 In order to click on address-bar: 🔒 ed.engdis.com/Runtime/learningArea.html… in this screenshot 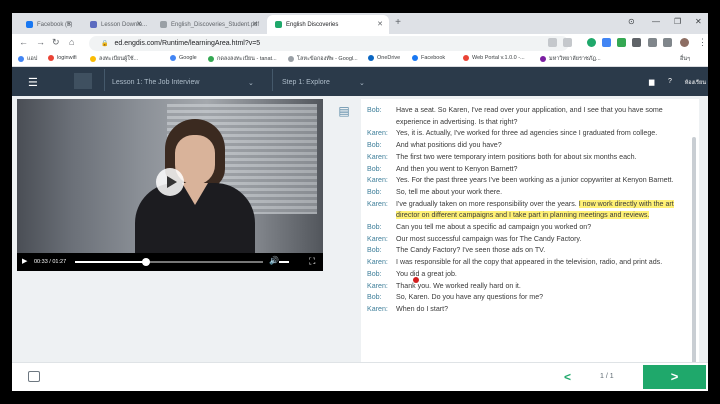, I will do `click(329, 43)`.